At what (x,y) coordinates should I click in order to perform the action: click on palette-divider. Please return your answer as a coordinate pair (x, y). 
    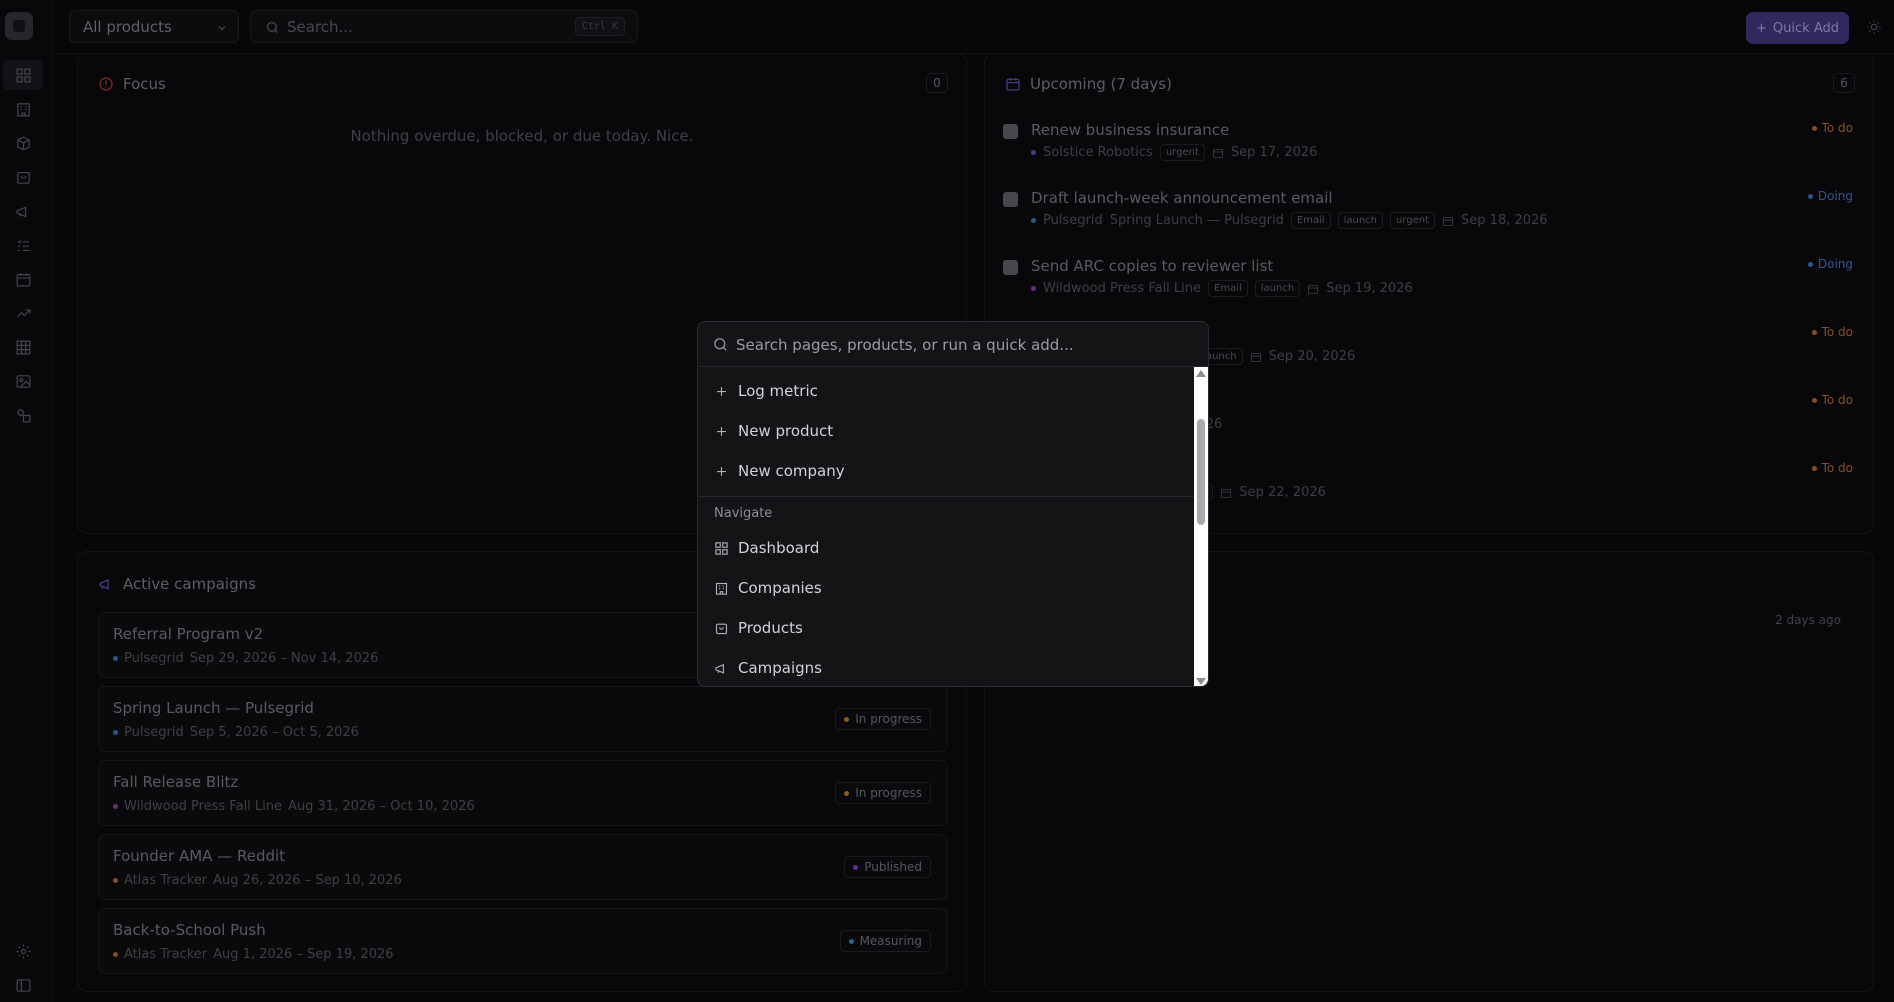
    Looking at the image, I should click on (947, 496).